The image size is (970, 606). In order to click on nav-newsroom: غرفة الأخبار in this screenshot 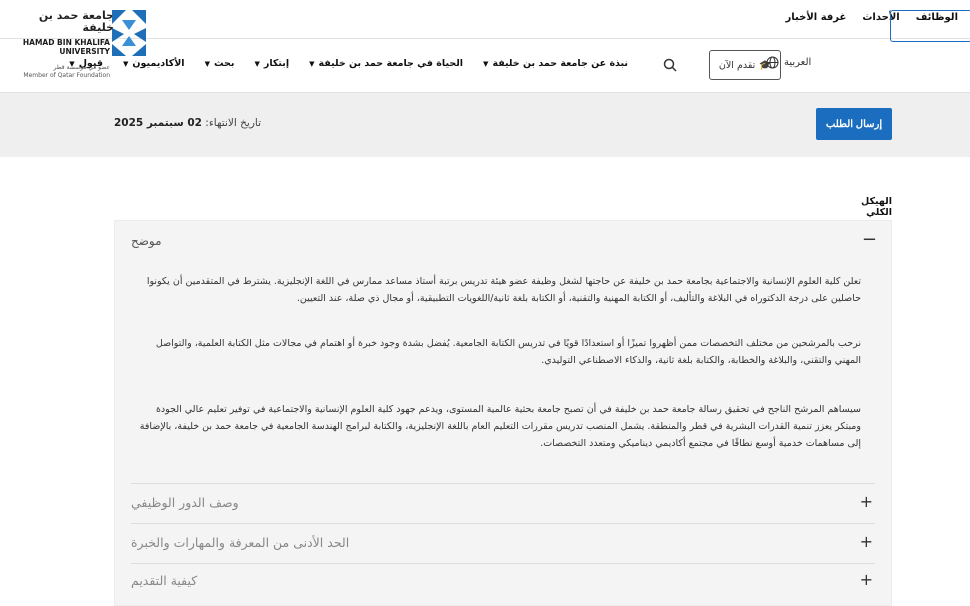, I will do `click(816, 17)`.